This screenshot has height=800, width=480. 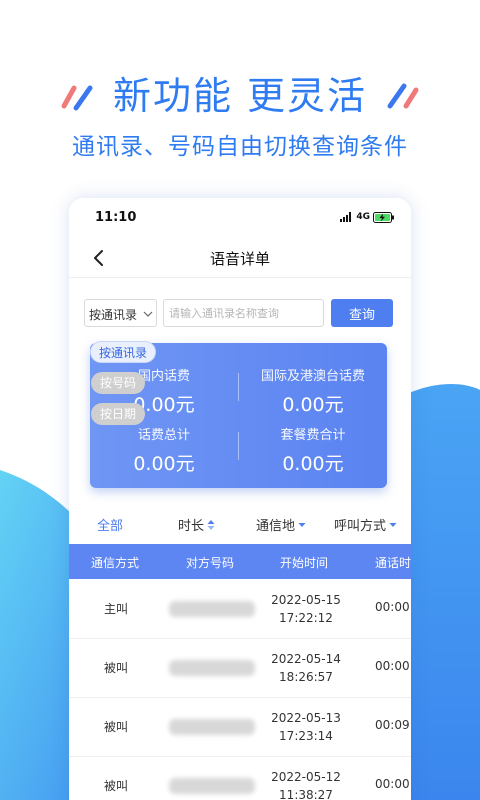 What do you see at coordinates (115, 563) in the screenshot?
I see `column-header: 通信方式` at bounding box center [115, 563].